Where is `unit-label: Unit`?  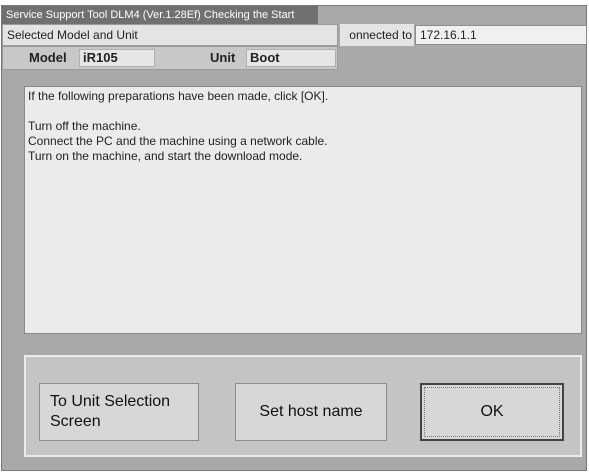
unit-label: Unit is located at coordinates (223, 57).